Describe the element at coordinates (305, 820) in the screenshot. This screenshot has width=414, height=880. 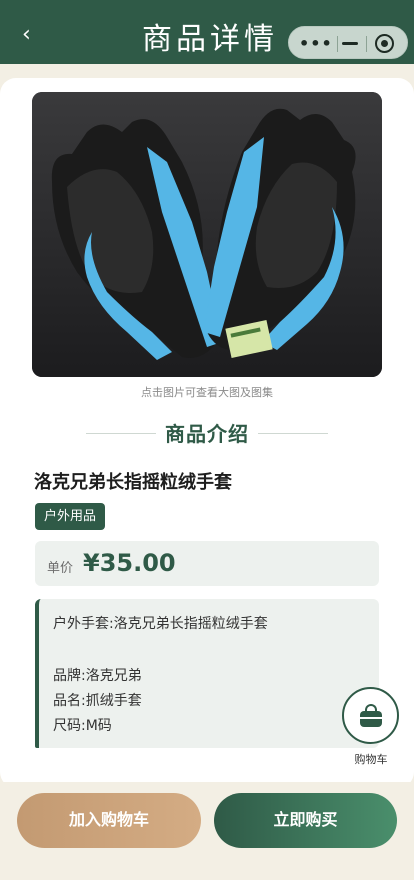
I see `buy-now-button: 立即购买` at that location.